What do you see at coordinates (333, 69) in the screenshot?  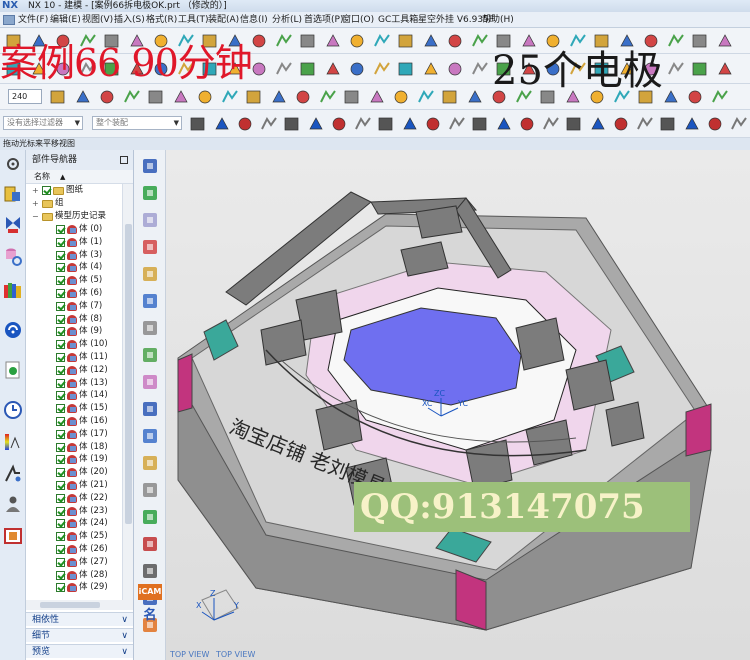 I see `shell-icon` at bounding box center [333, 69].